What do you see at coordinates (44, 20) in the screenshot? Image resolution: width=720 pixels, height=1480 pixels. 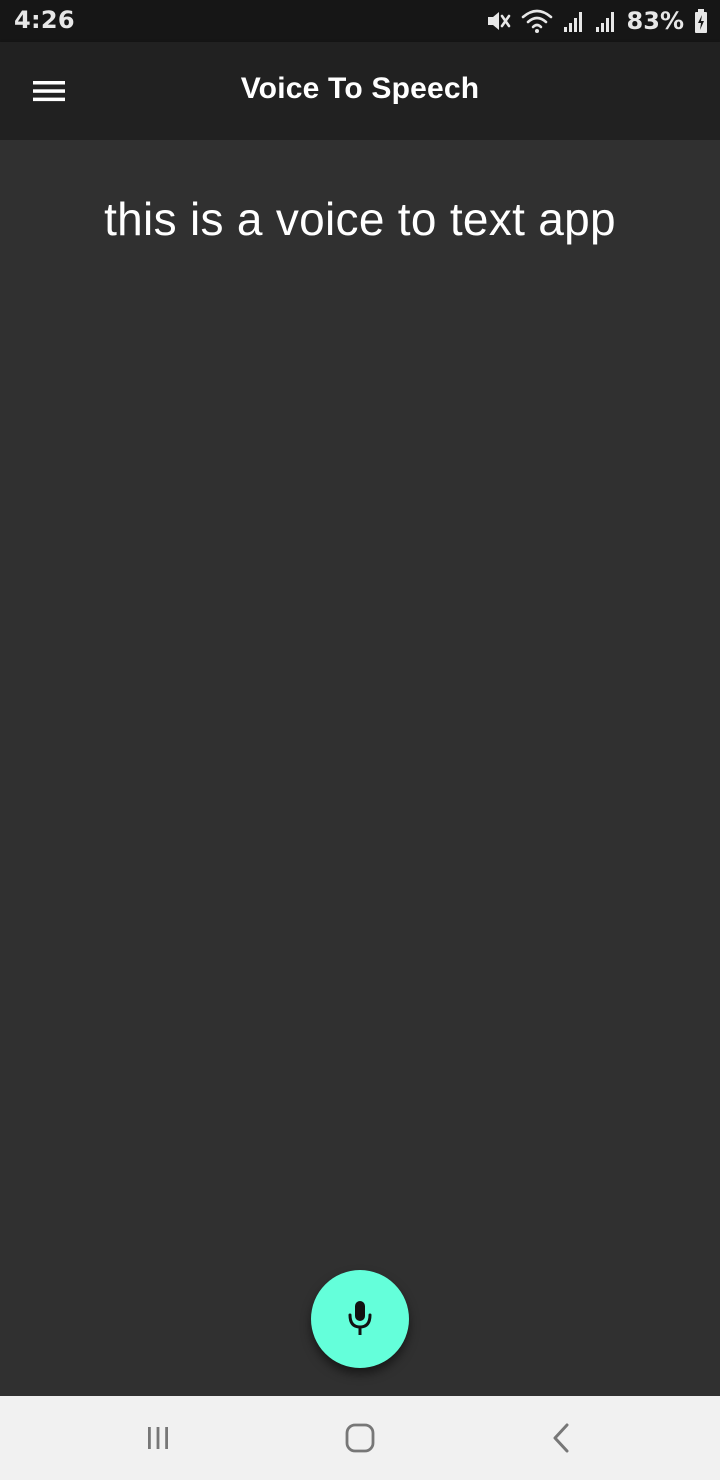 I see `status-time: 4:26` at bounding box center [44, 20].